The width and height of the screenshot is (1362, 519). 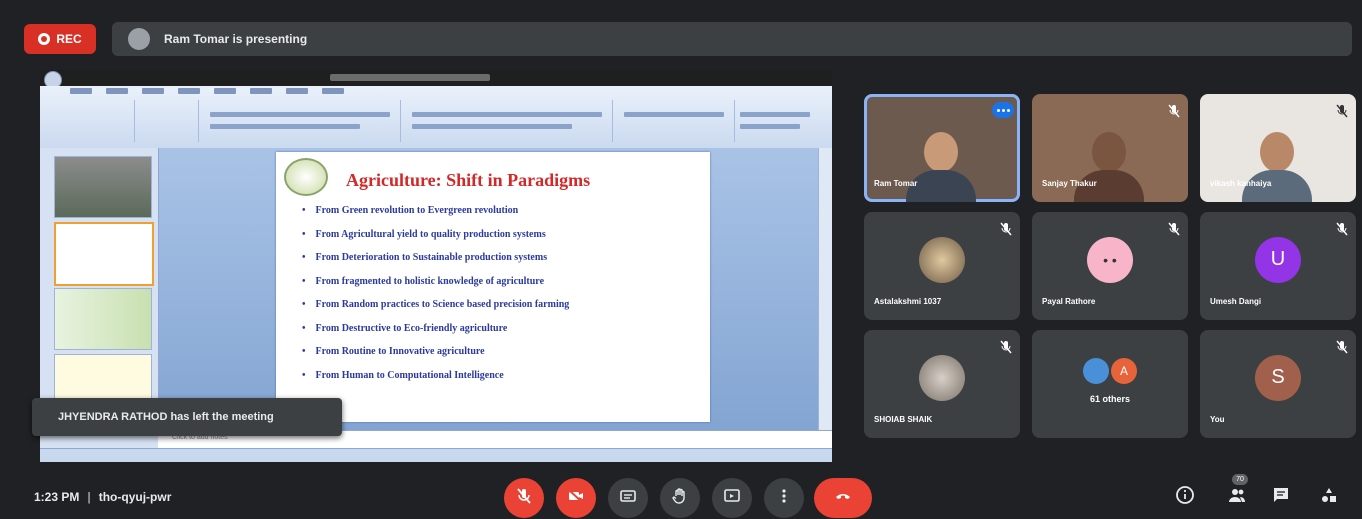 I want to click on participant-tile: Astalakshmi 1037, so click(x=942, y=266).